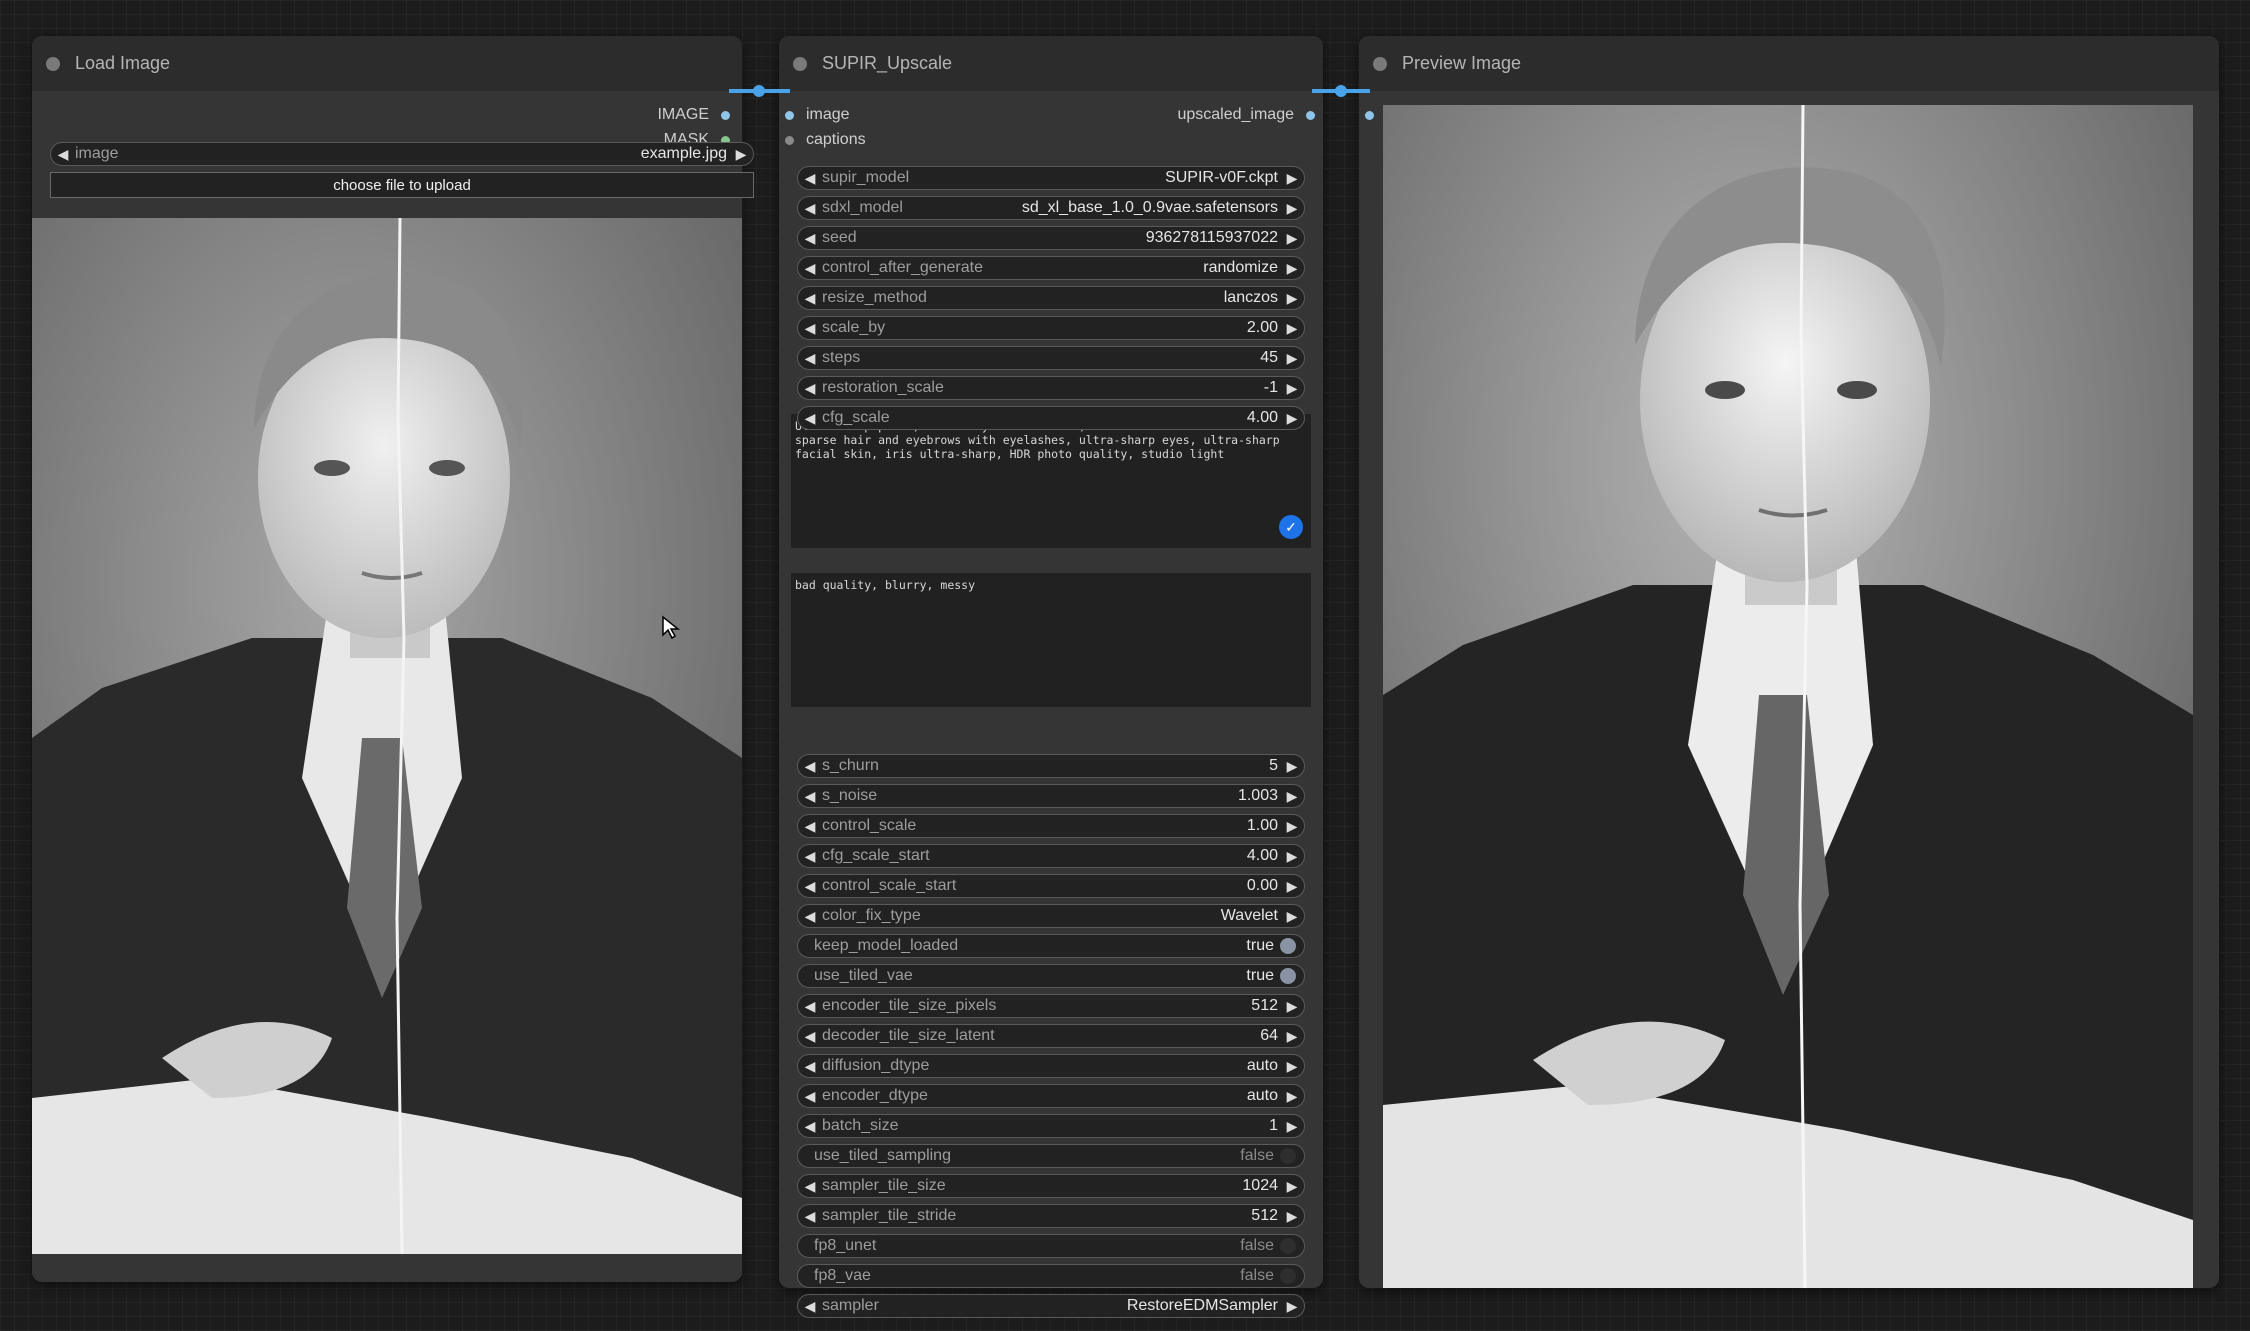 The image size is (2250, 1331). I want to click on mouse-cursor-icon, so click(671, 627).